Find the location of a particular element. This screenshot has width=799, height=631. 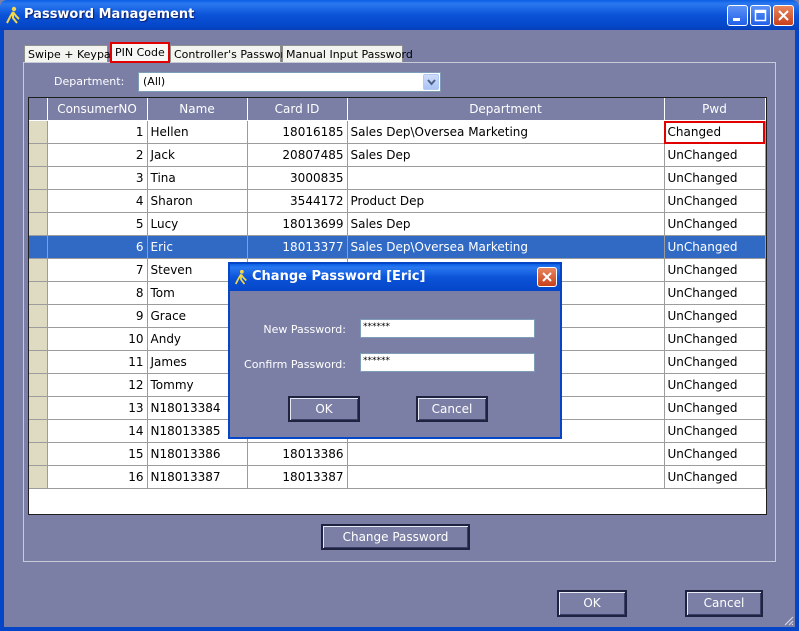

cell-consumerno: 10 is located at coordinates (97, 339).